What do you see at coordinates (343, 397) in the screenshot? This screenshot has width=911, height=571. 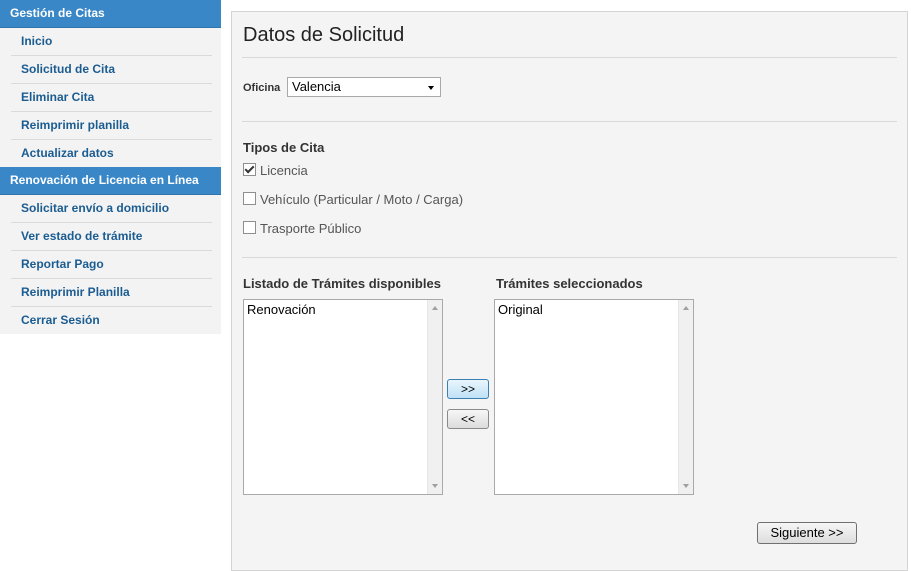 I see `available-tramites-listbox: Renovación` at bounding box center [343, 397].